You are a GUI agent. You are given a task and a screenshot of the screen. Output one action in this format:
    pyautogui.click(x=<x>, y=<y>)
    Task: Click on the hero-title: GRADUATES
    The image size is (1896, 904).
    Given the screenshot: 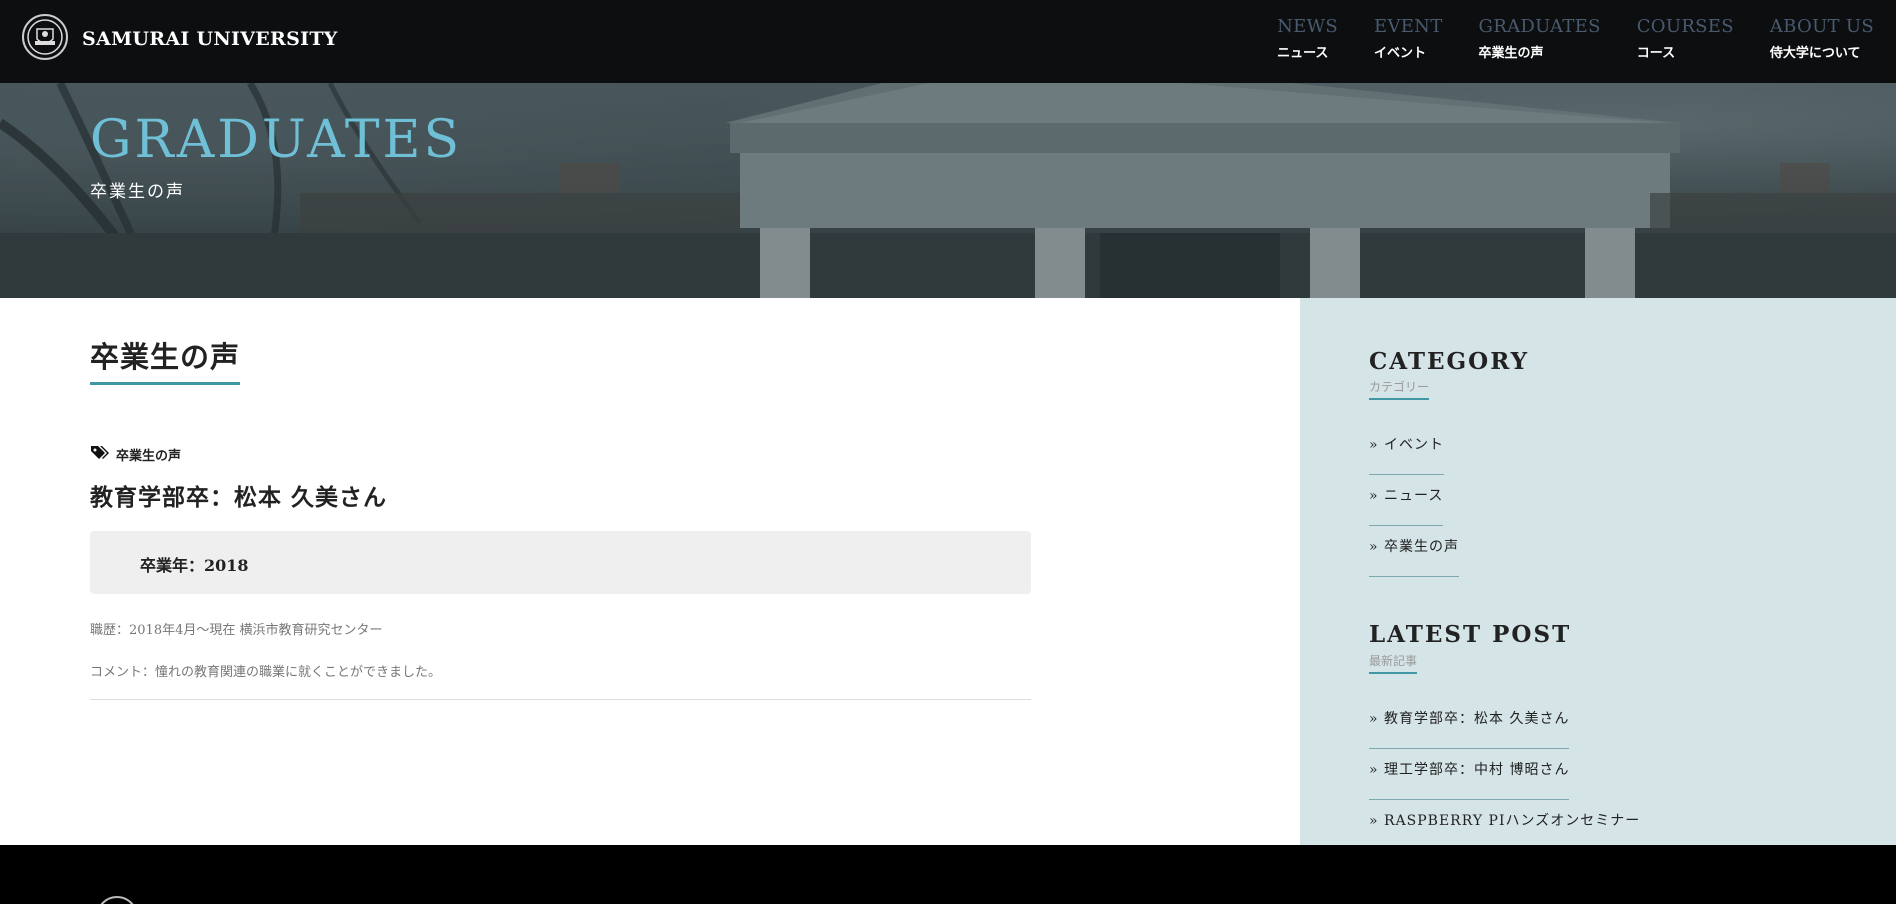 What is the action you would take?
    pyautogui.click(x=276, y=140)
    